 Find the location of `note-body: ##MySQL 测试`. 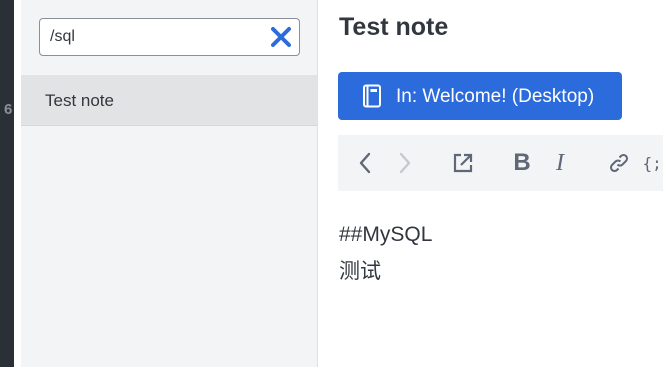

note-body: ##MySQL 测试 is located at coordinates (385, 253).